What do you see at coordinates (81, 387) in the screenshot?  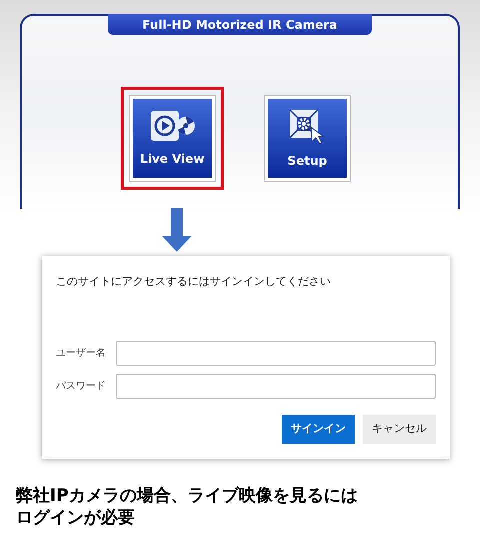 I see `field-label: パスワード` at bounding box center [81, 387].